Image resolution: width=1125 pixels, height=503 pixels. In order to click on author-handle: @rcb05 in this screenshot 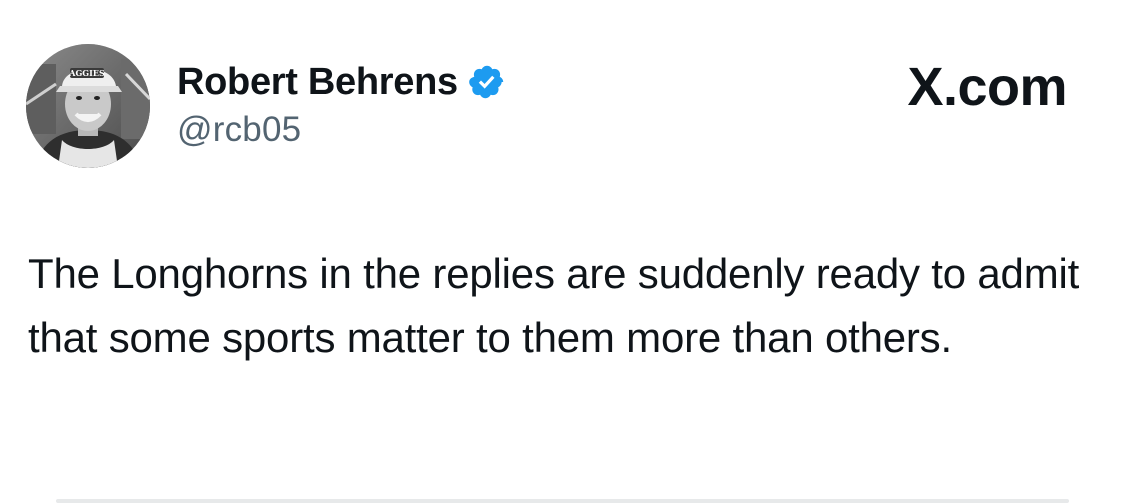, I will do `click(239, 130)`.